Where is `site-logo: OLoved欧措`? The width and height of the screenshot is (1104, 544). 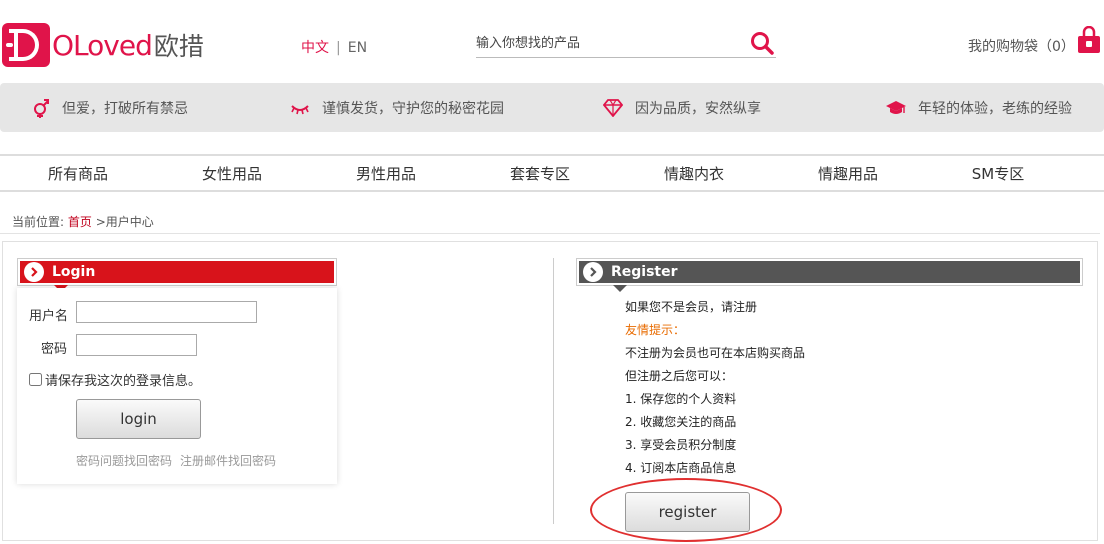
site-logo: OLoved欧措 is located at coordinates (107, 45).